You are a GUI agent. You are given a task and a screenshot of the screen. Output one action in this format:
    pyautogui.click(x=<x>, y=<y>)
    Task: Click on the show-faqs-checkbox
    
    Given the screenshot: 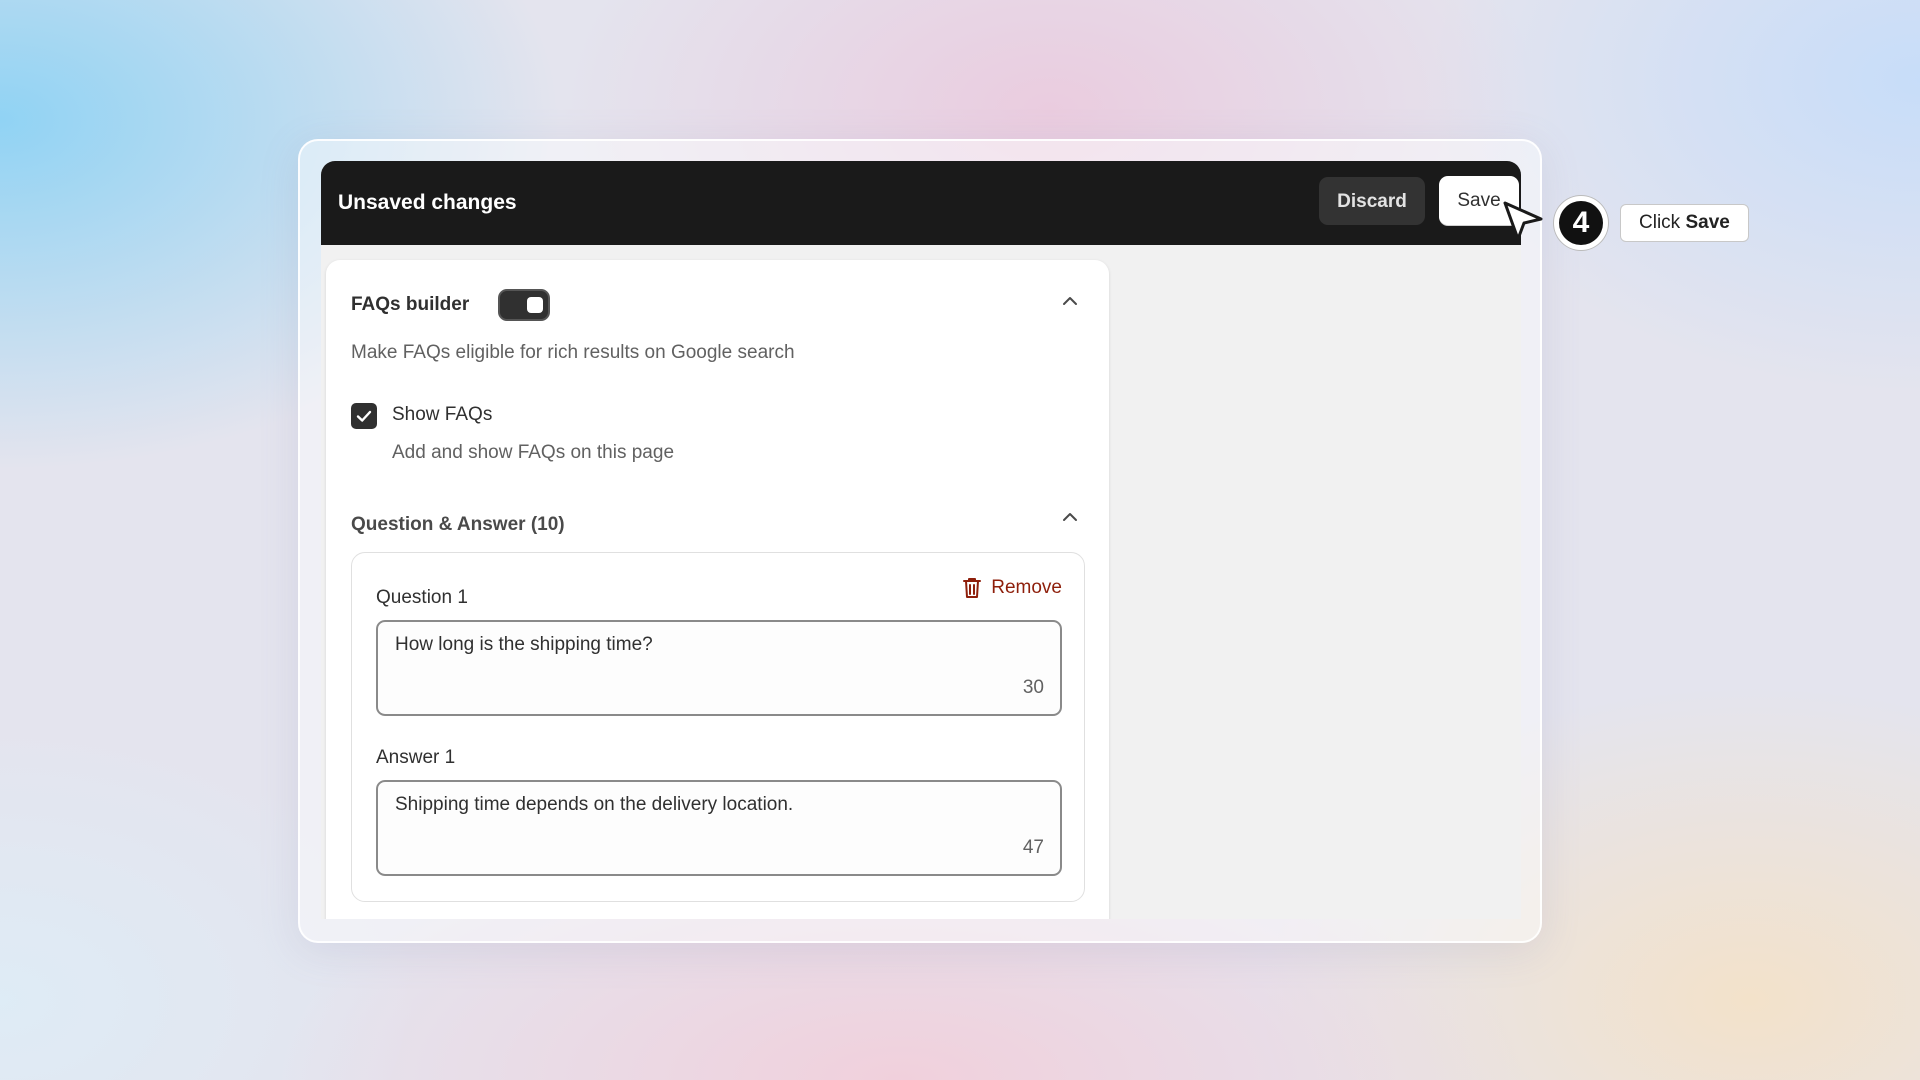 What is the action you would take?
    pyautogui.click(x=364, y=416)
    